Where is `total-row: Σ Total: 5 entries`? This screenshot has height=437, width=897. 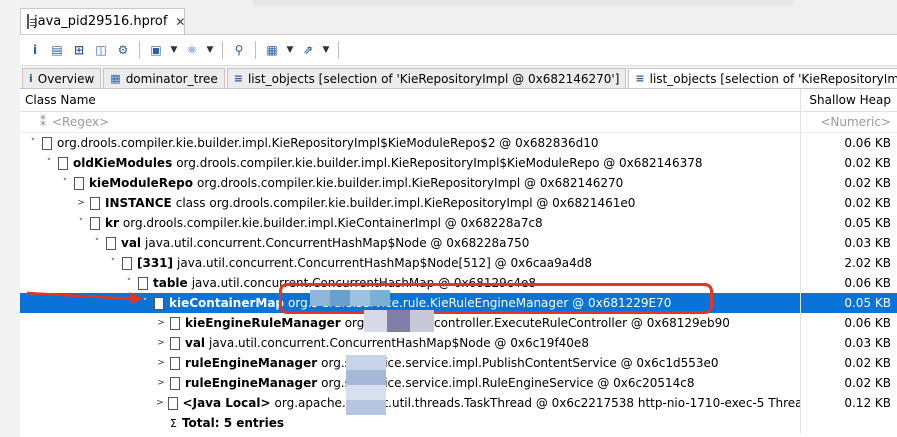
total-row: Σ Total: 5 entries is located at coordinates (458, 423).